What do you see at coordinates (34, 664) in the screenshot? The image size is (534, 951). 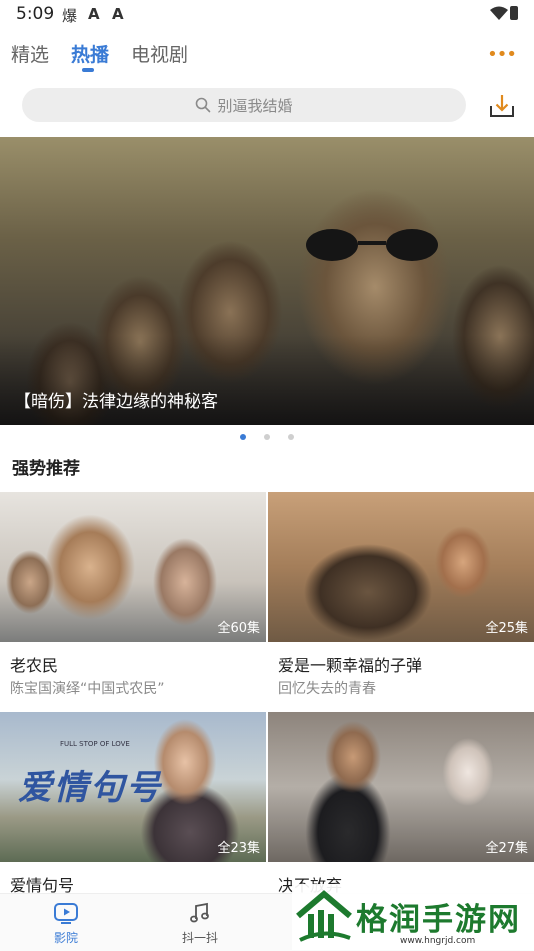 I see `drama-title: 老农民` at bounding box center [34, 664].